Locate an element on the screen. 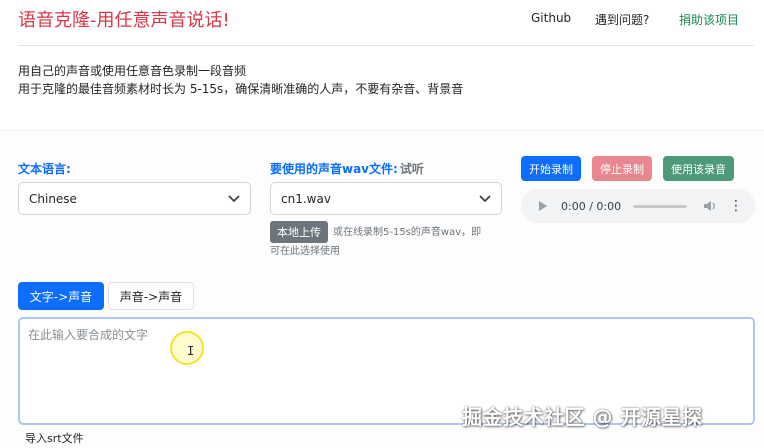 The width and height of the screenshot is (764, 448). header-divider is located at coordinates (386, 45).